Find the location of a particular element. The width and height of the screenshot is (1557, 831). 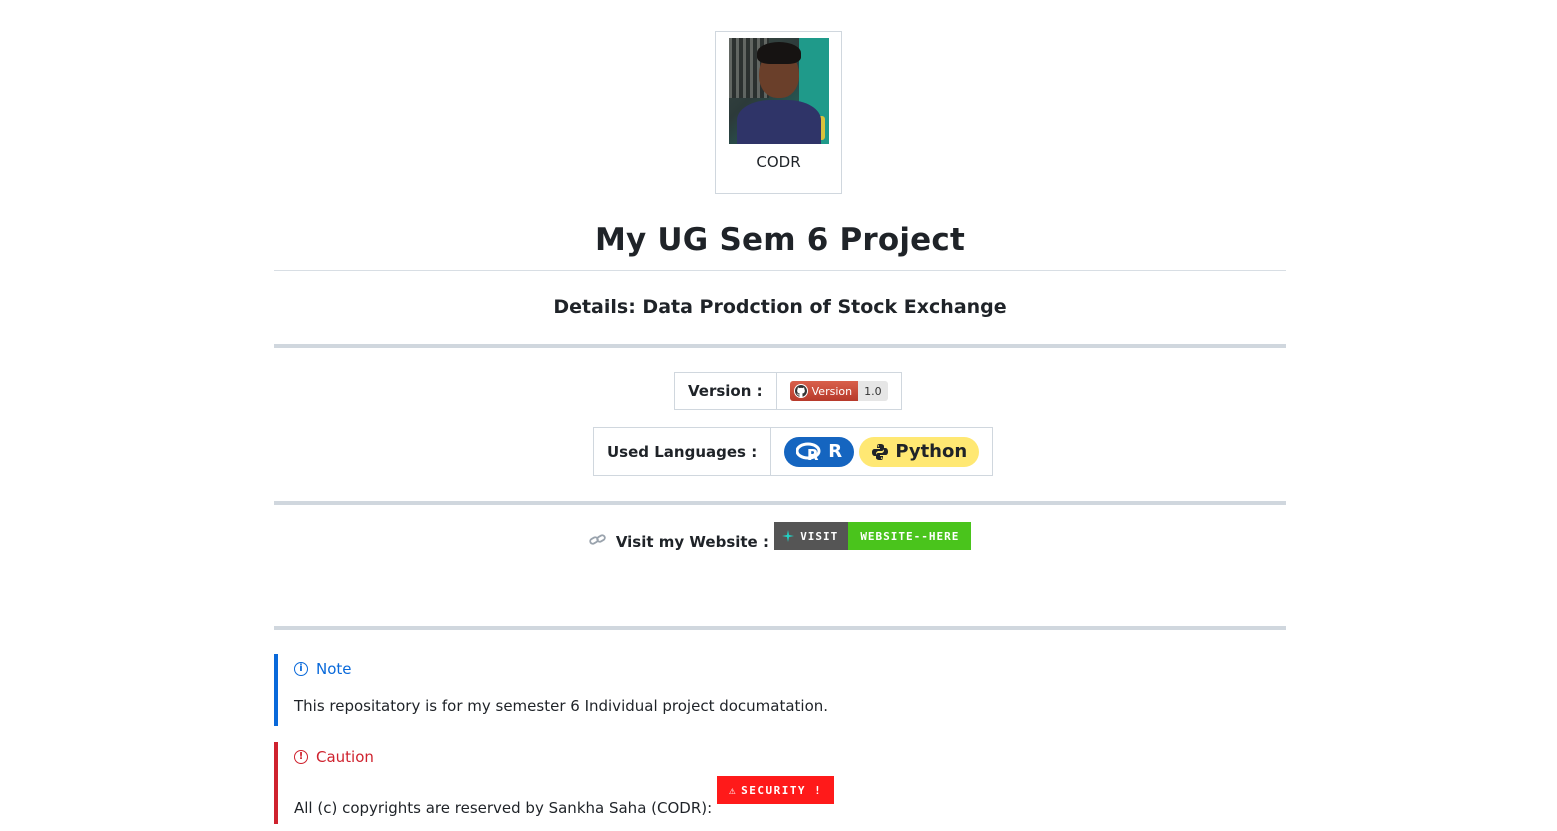

svg-text: R is located at coordinates (813, 454).